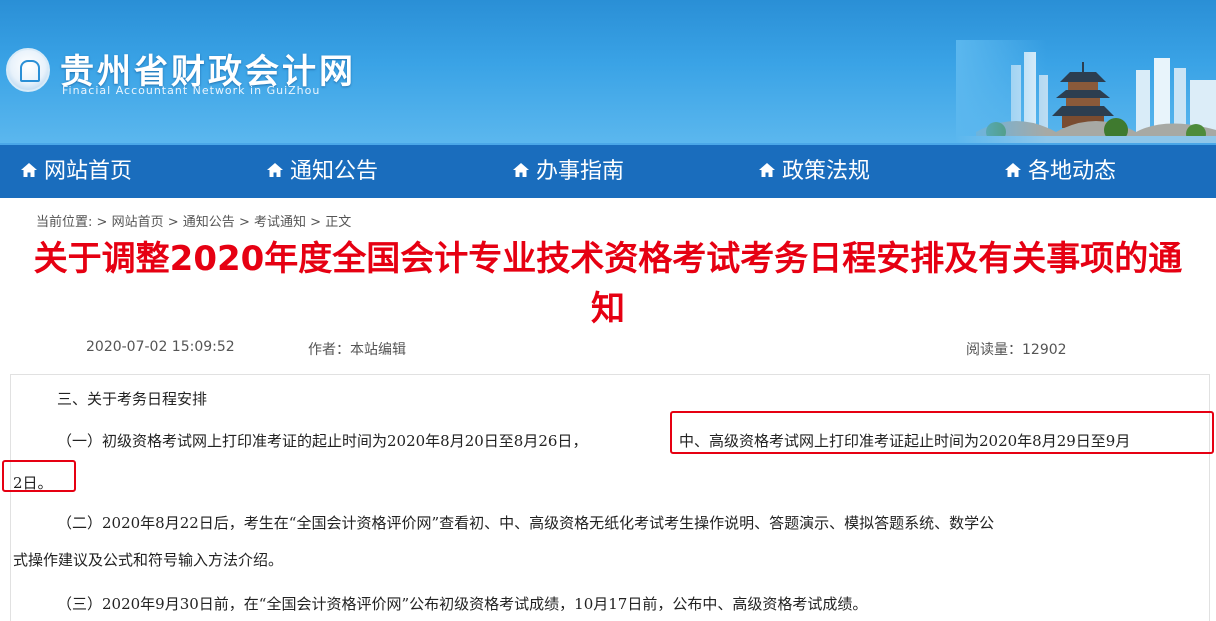 The image size is (1216, 621). What do you see at coordinates (148, 560) in the screenshot?
I see `paragraph-2-line-2: 式操作建议及公式和符号输入方法介绍。` at bounding box center [148, 560].